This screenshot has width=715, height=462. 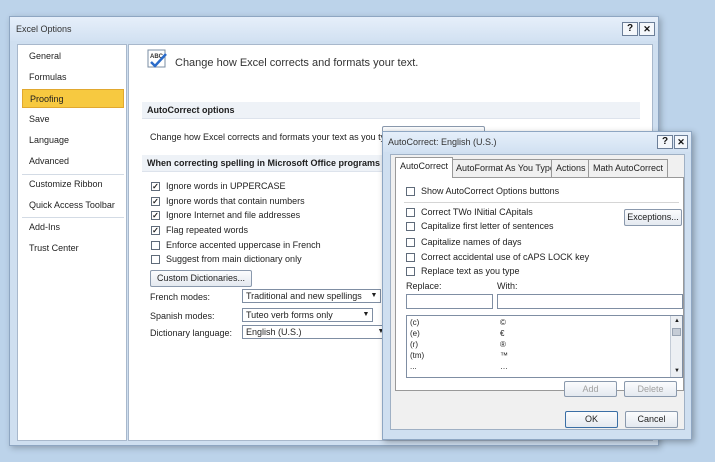 I want to click on dialog-close-button: ✕, so click(x=681, y=142).